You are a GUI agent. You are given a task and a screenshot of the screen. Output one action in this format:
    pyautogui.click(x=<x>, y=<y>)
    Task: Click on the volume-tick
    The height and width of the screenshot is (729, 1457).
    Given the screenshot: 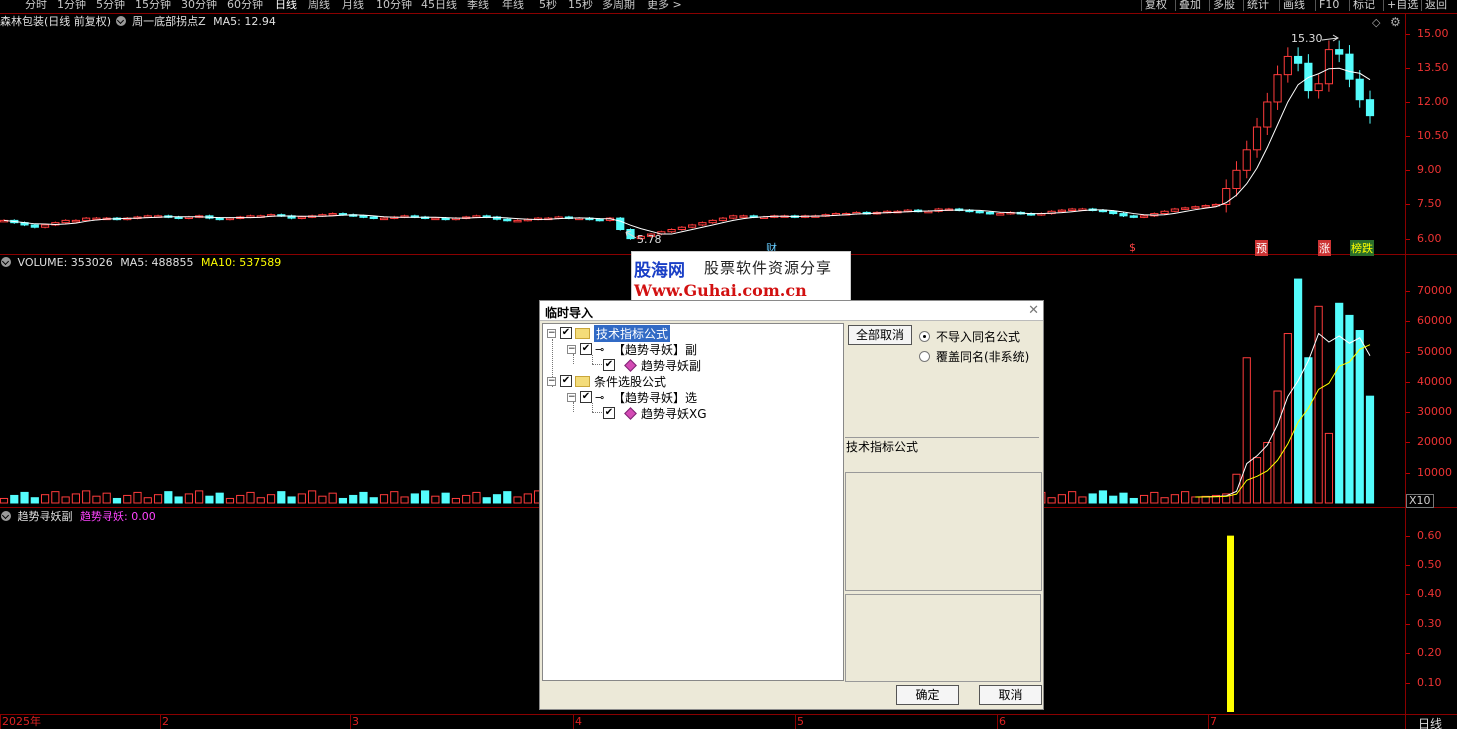 What is the action you would take?
    pyautogui.click(x=1408, y=413)
    